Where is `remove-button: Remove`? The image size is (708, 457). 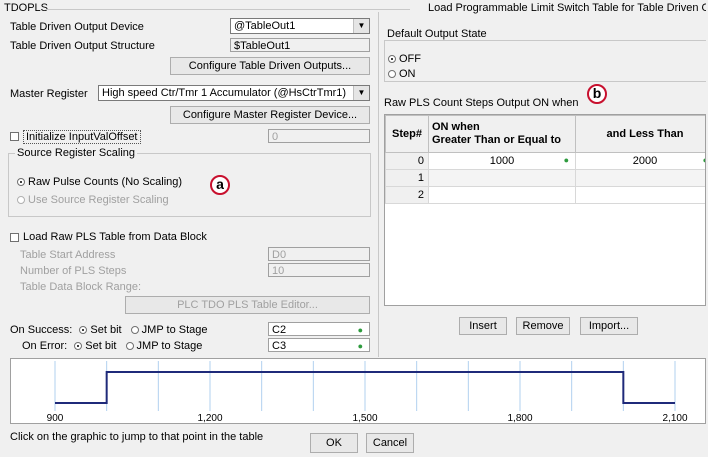 remove-button: Remove is located at coordinates (543, 326).